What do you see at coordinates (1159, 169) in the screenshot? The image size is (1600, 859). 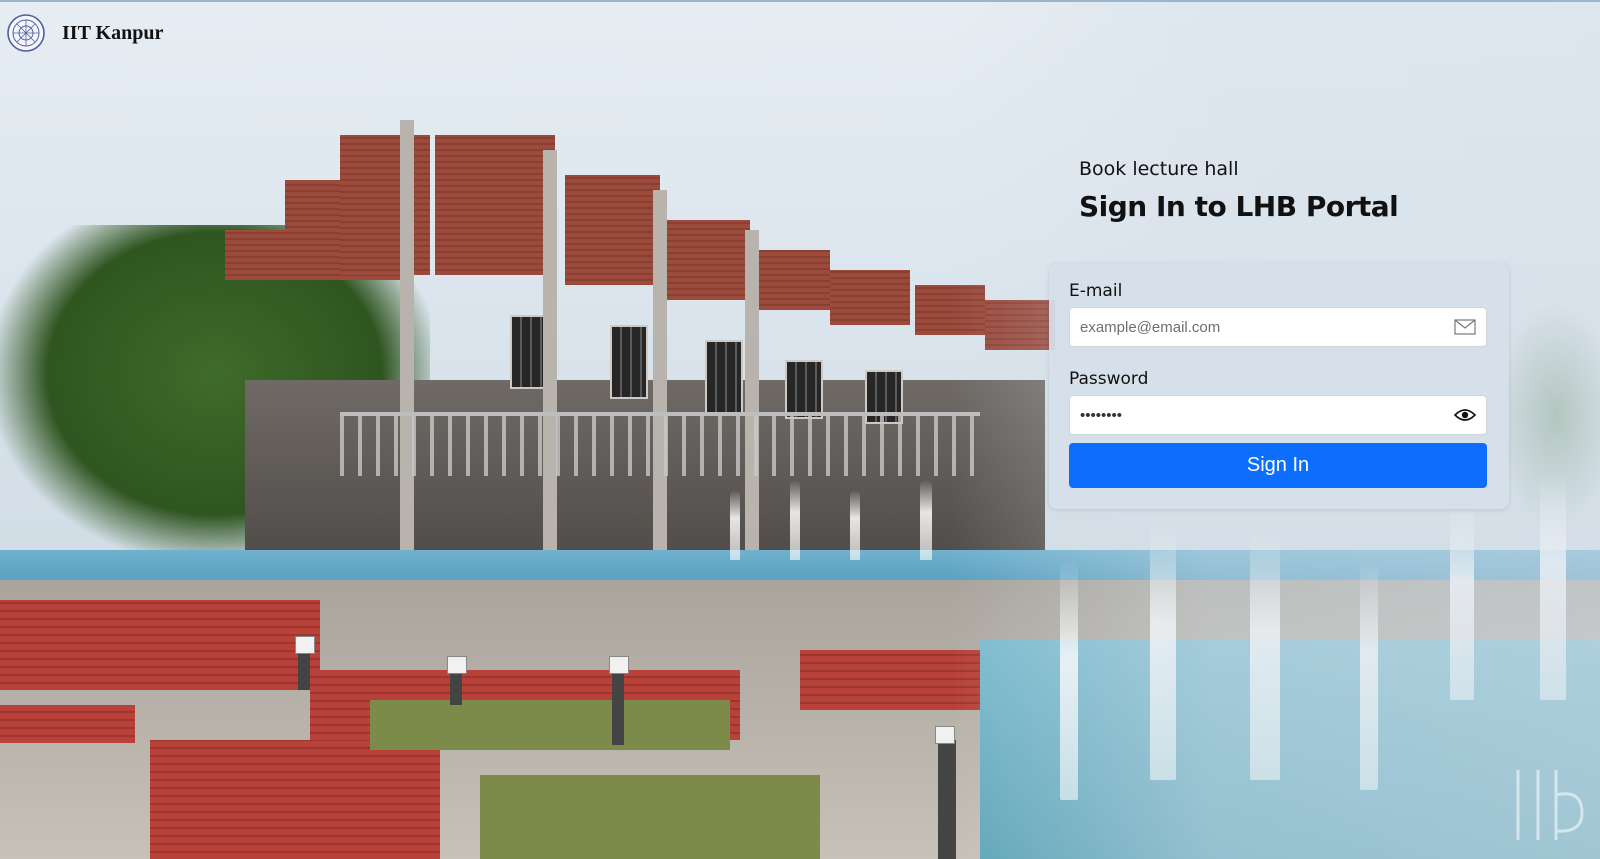 I see `page-subtitle: Book lecture hall` at bounding box center [1159, 169].